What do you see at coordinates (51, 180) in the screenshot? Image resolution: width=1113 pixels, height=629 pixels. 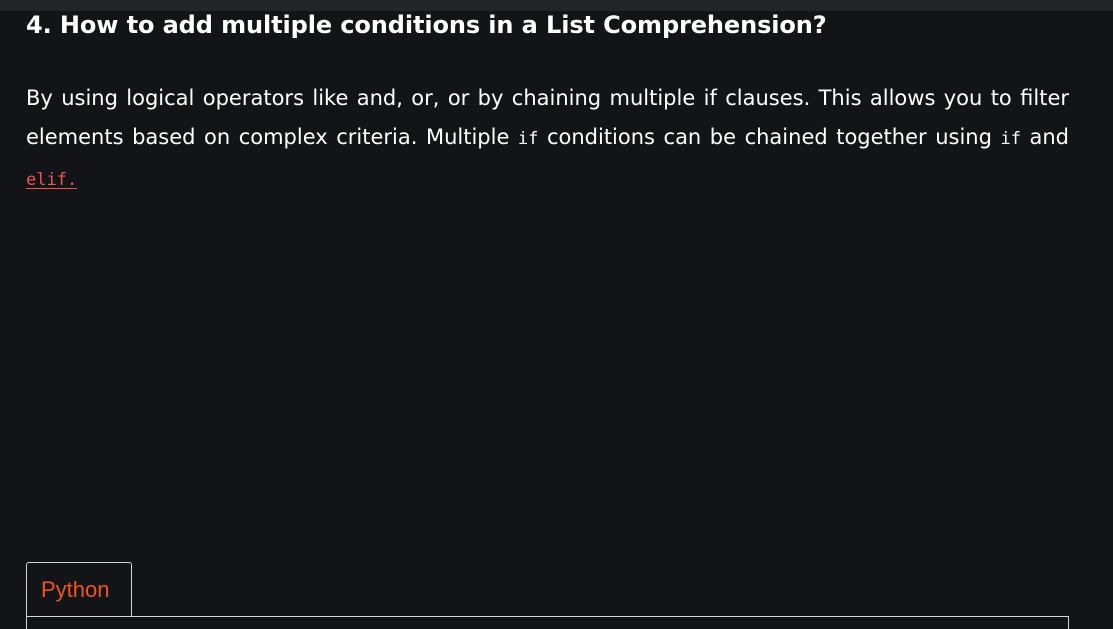 I see `elif-link: elif.` at bounding box center [51, 180].